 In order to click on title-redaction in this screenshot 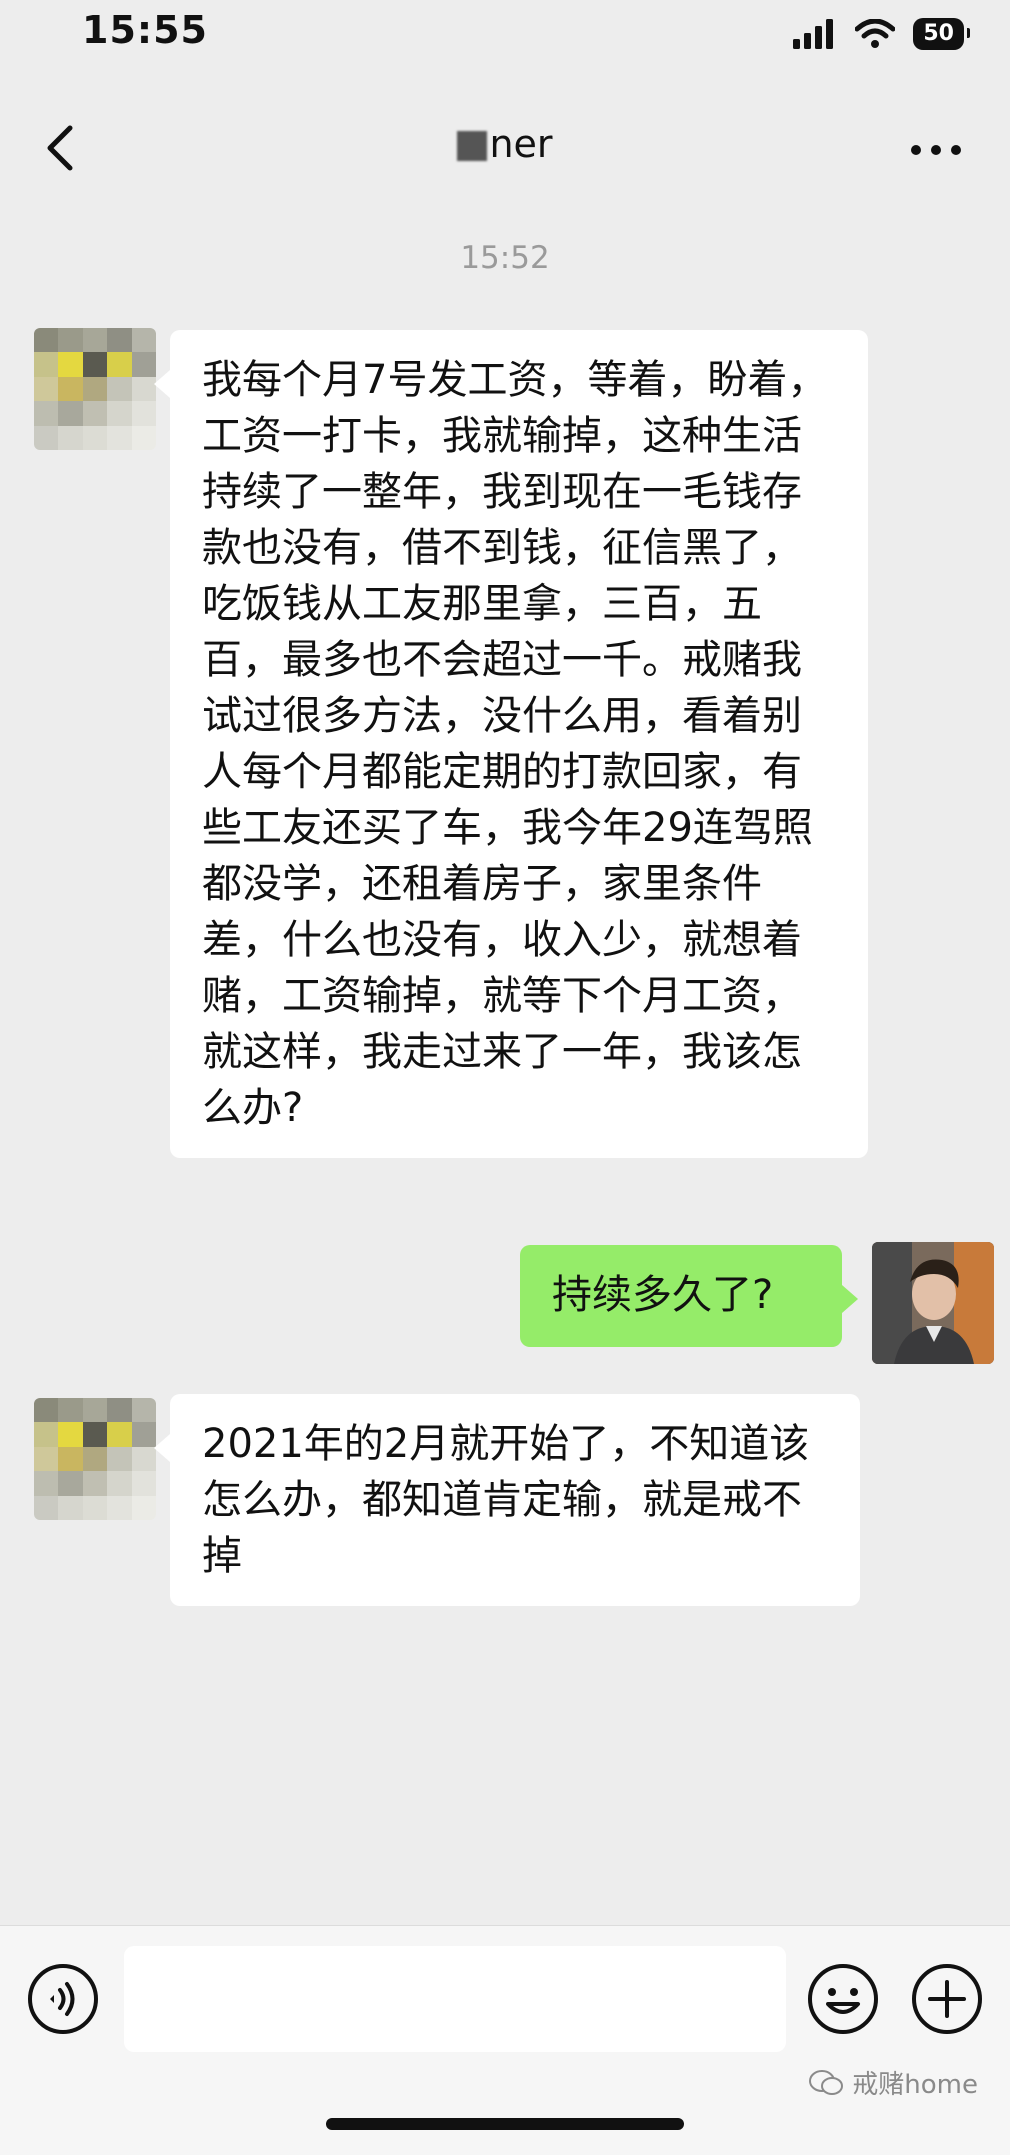, I will do `click(472, 146)`.